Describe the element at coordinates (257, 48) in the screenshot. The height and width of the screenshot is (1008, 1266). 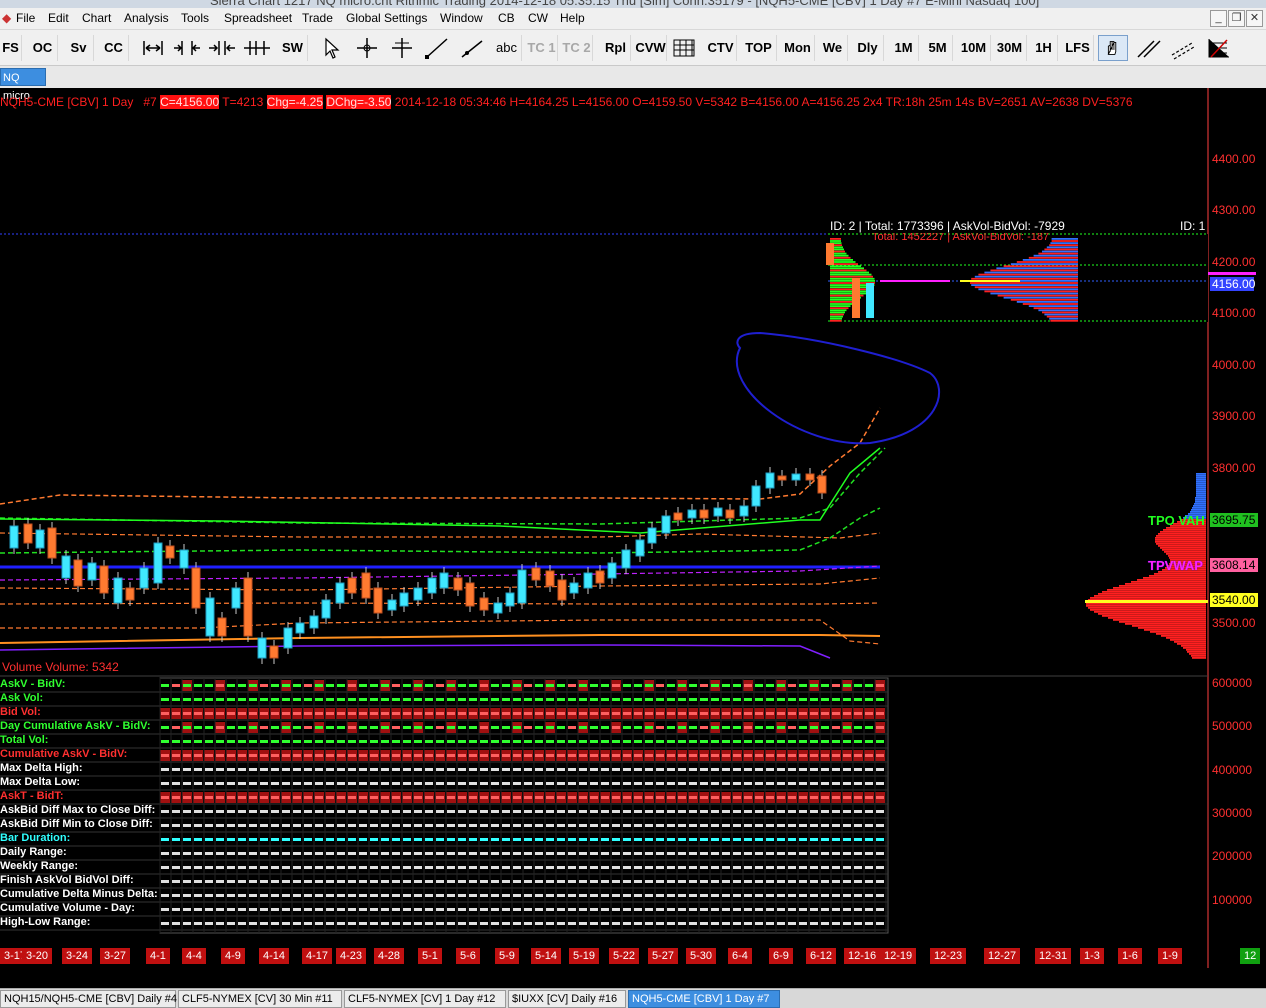
I see `scale-bars-icon` at that location.